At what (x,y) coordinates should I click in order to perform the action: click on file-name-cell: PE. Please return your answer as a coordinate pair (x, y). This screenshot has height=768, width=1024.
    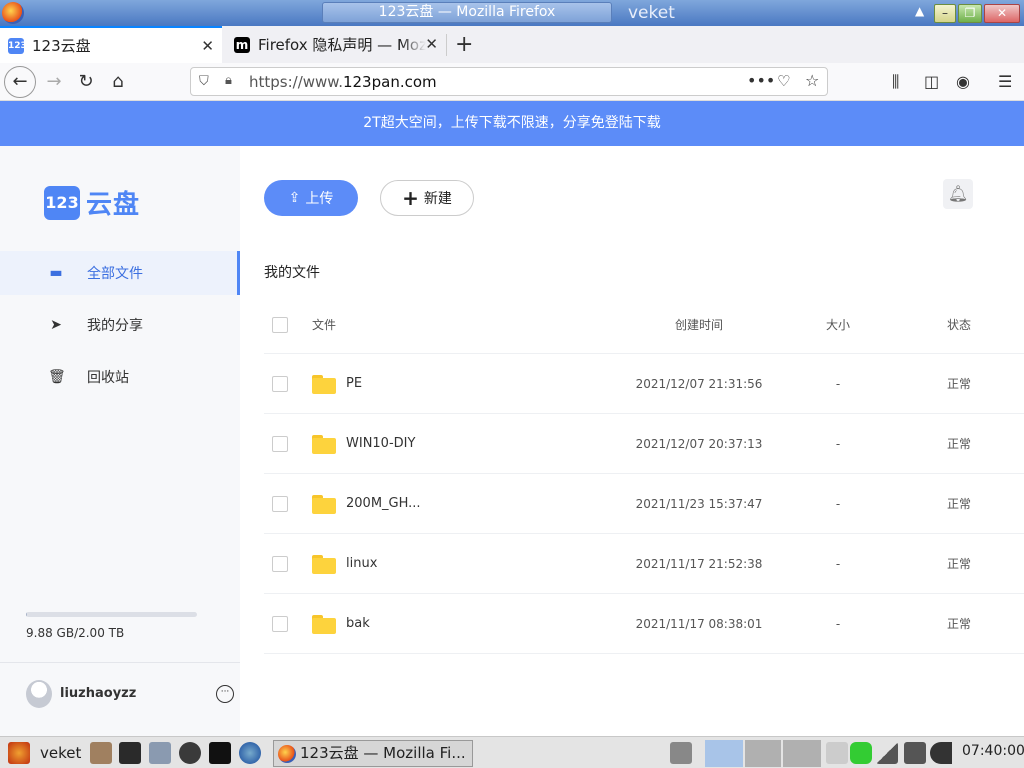
    Looking at the image, I should click on (337, 383).